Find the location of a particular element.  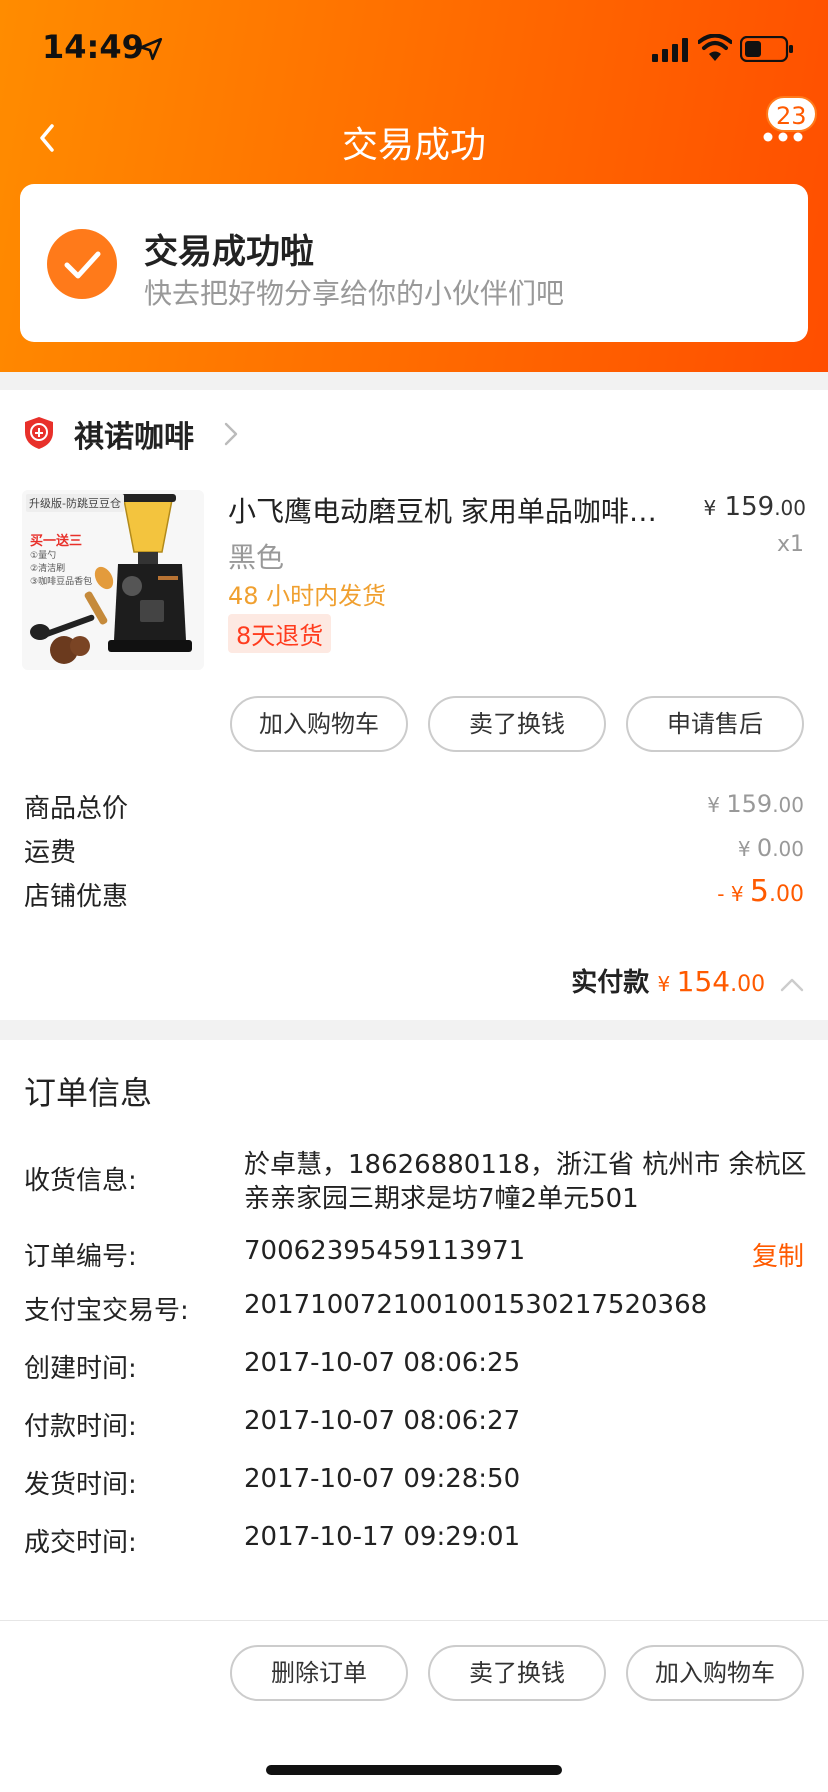

alipay-number-label: 支付宝交易号: is located at coordinates (106, 1311).